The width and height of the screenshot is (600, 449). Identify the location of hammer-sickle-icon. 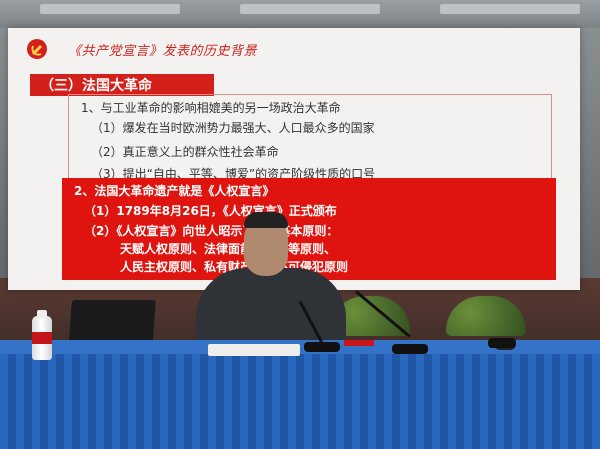
(37, 49).